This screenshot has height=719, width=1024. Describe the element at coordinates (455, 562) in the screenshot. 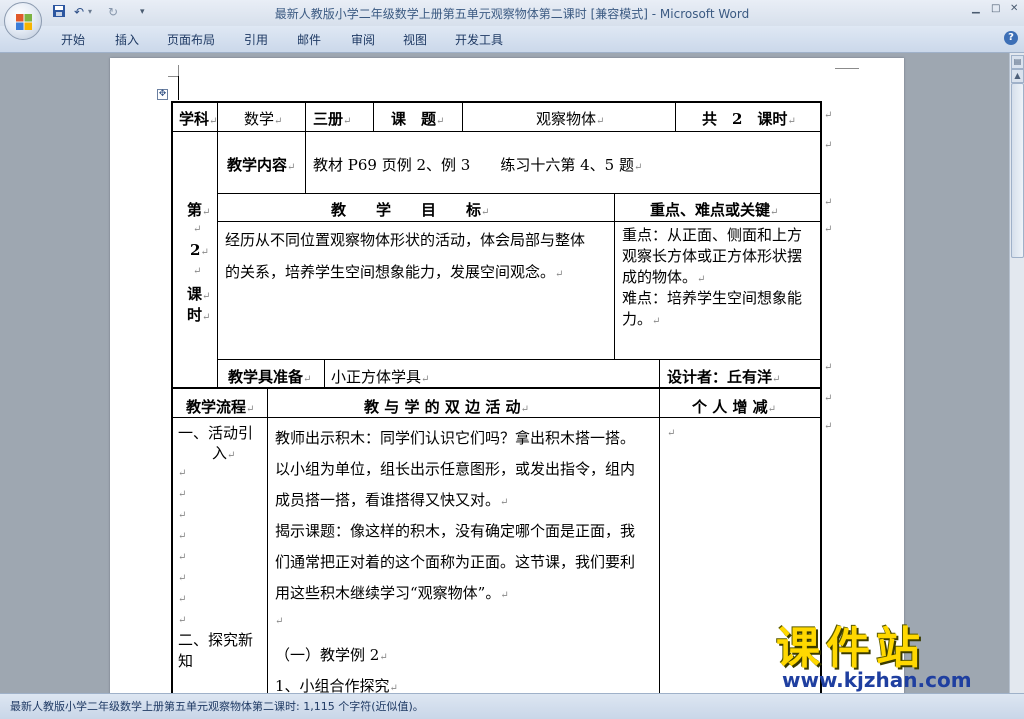

I see `activity-line: 们通常把正对着的这个面称为正面。这节课，我们要利` at that location.